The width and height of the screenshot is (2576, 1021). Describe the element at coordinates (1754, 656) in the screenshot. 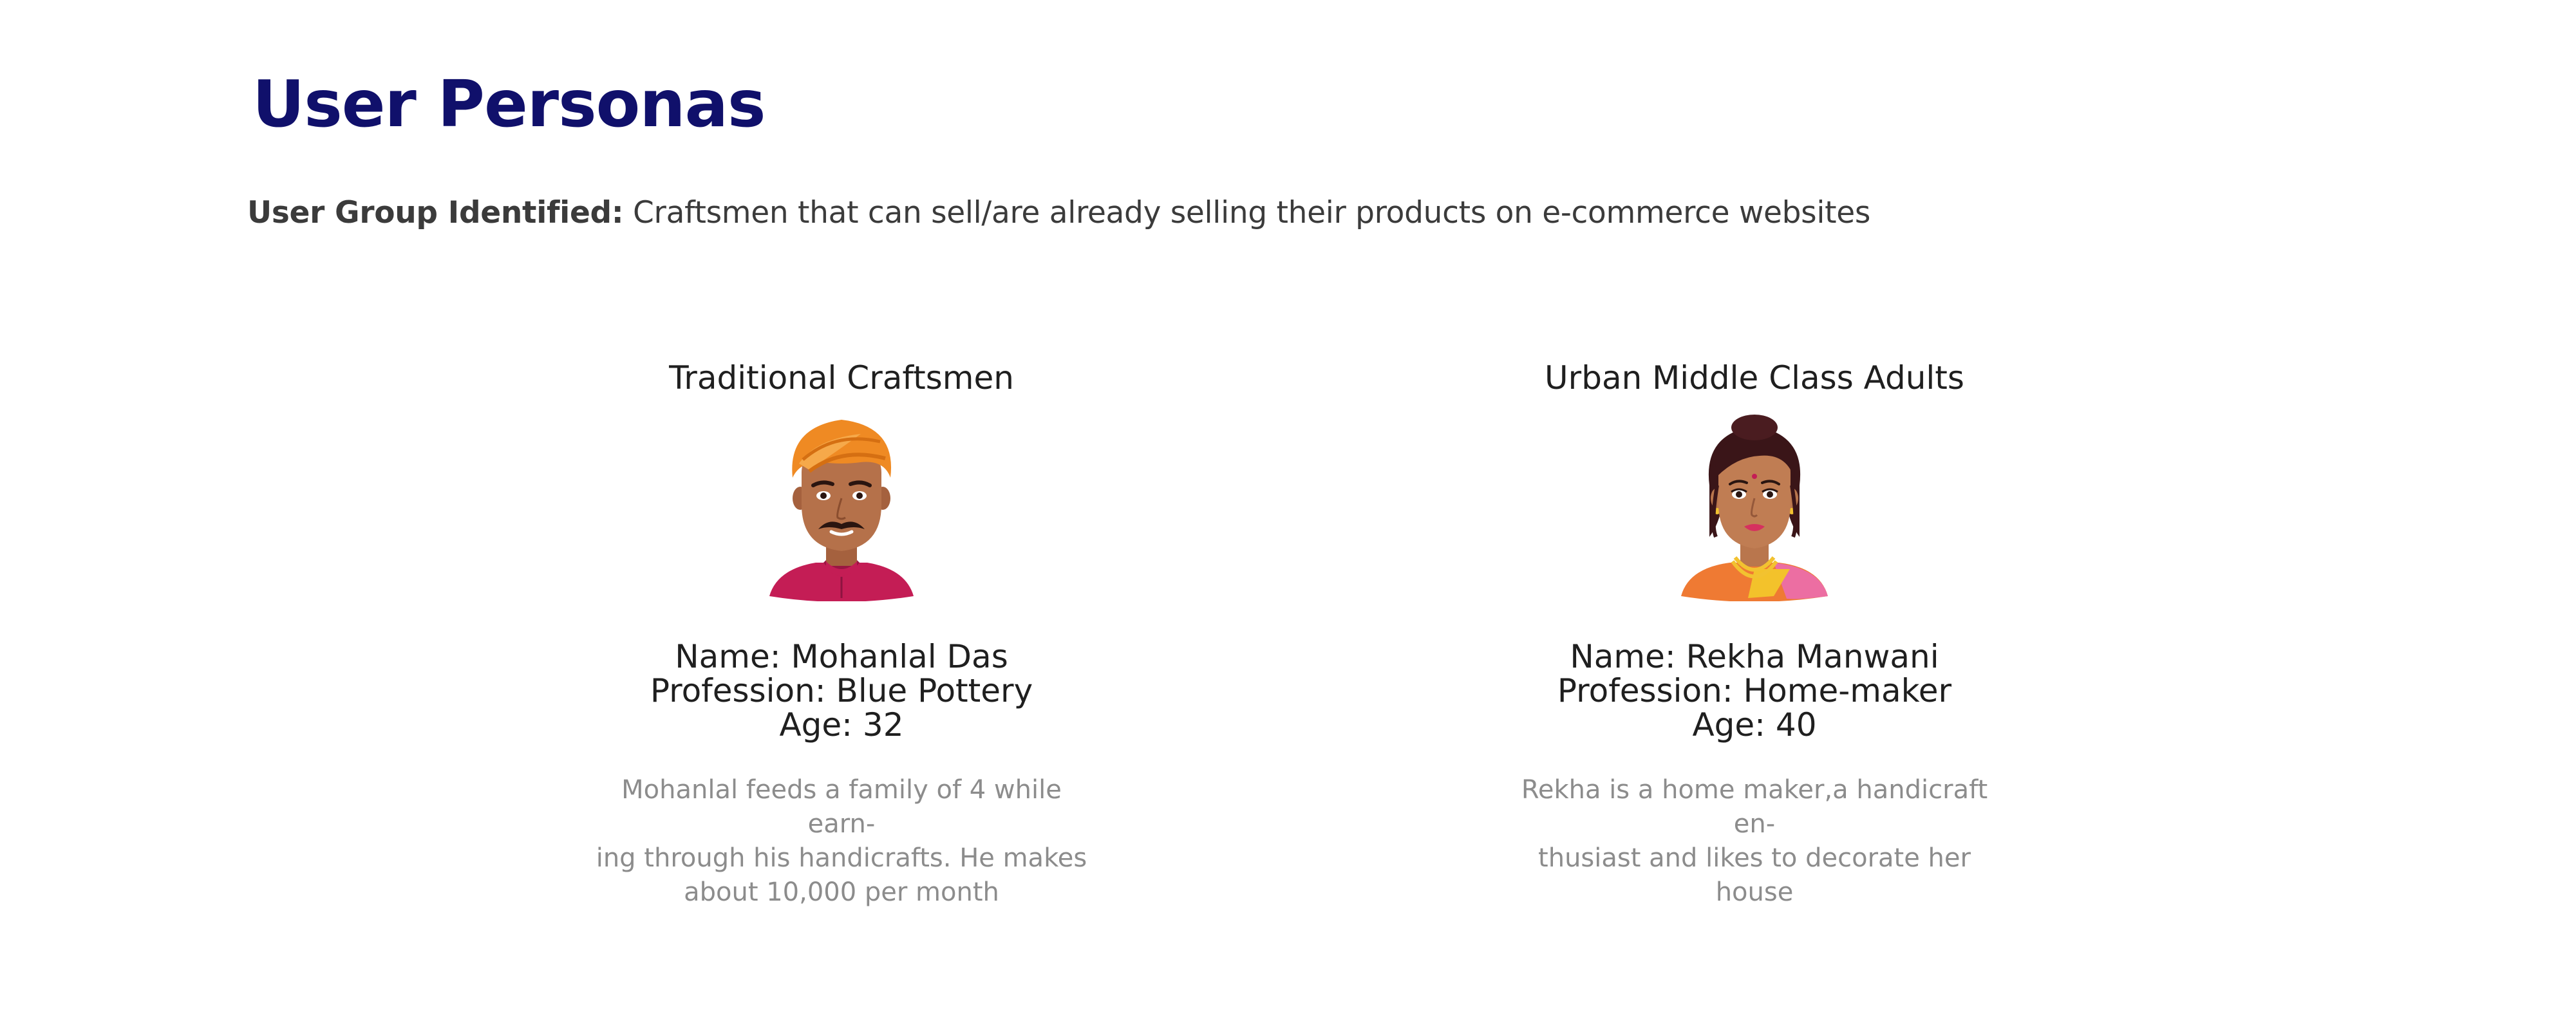

I see `persona-name: Name: Rekha Manwani` at that location.